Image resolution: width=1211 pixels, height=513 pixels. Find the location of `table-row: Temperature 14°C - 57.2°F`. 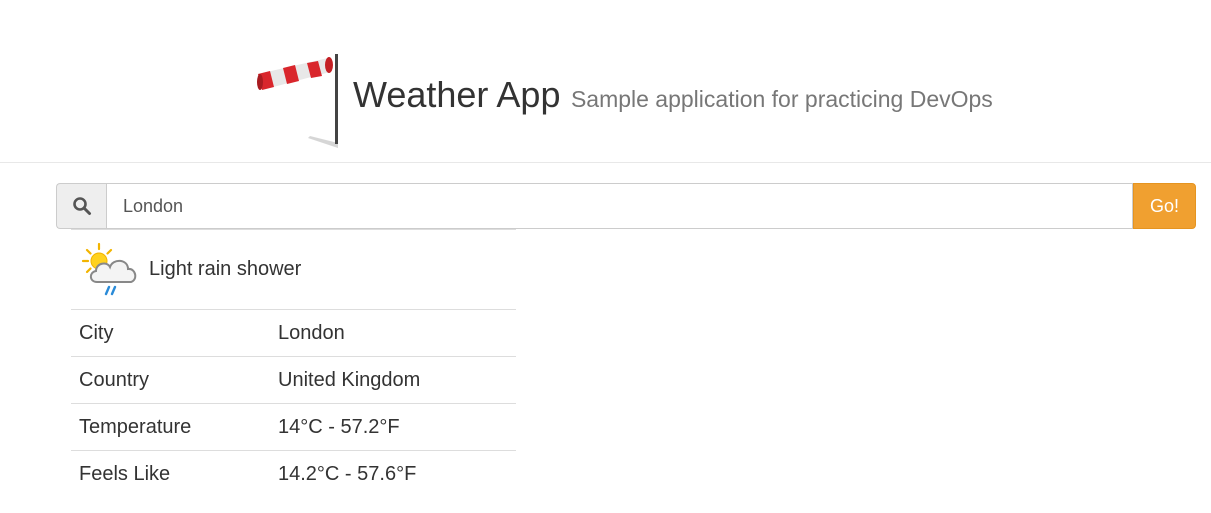

table-row: Temperature 14°C - 57.2°F is located at coordinates (293, 427).